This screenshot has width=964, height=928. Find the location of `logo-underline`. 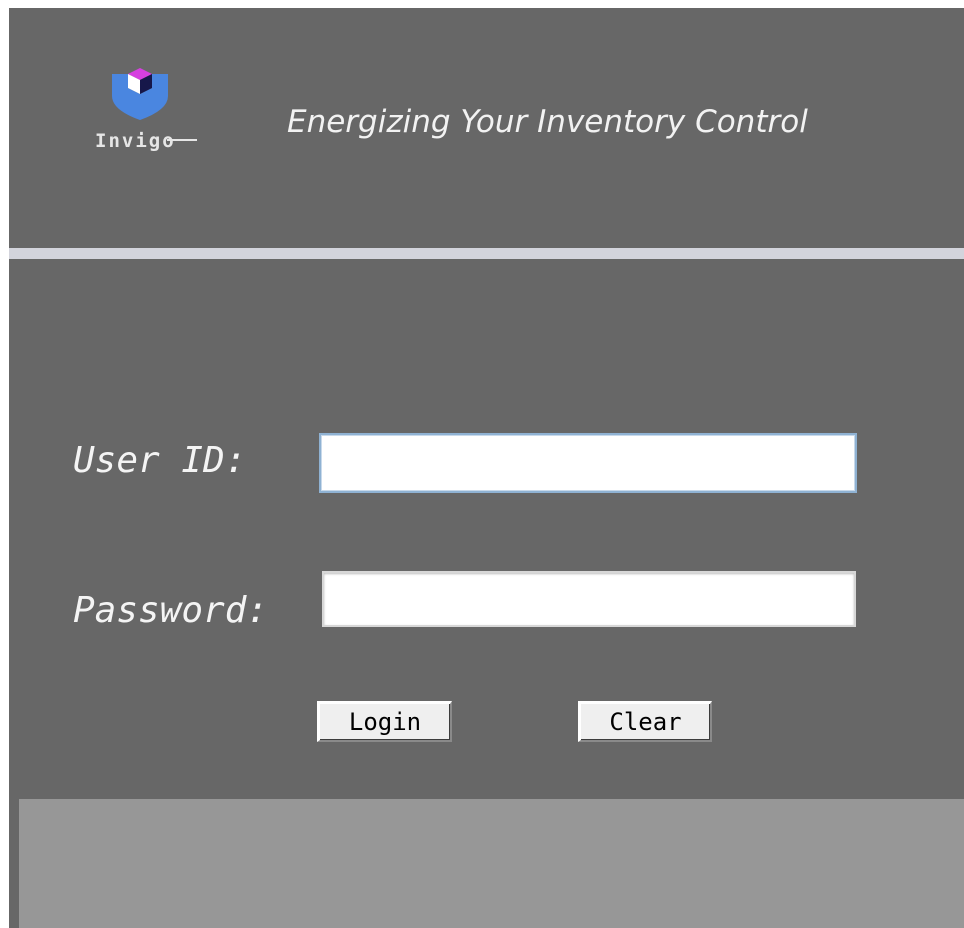

logo-underline is located at coordinates (182, 140).